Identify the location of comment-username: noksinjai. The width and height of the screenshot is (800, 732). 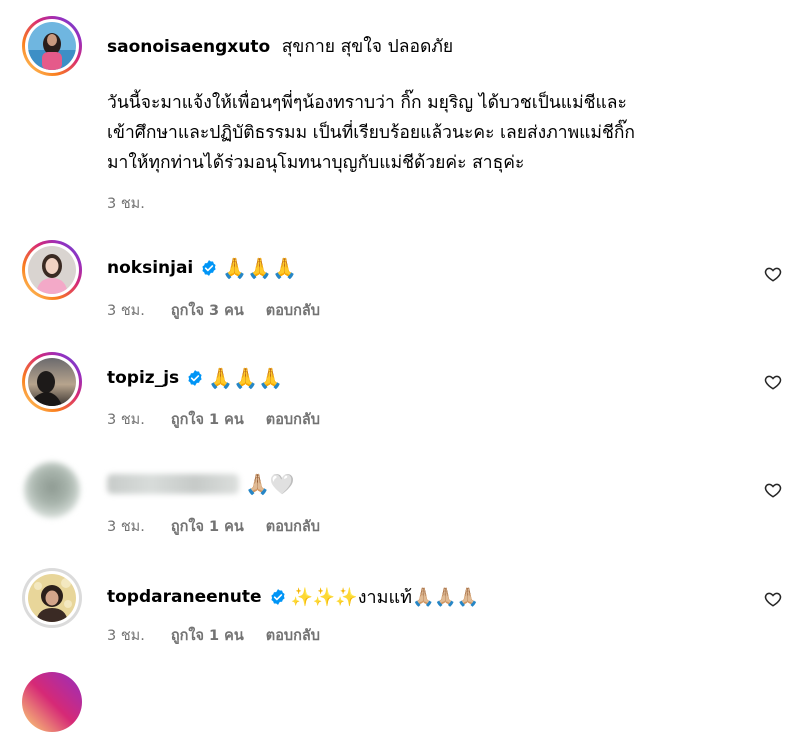
(150, 268).